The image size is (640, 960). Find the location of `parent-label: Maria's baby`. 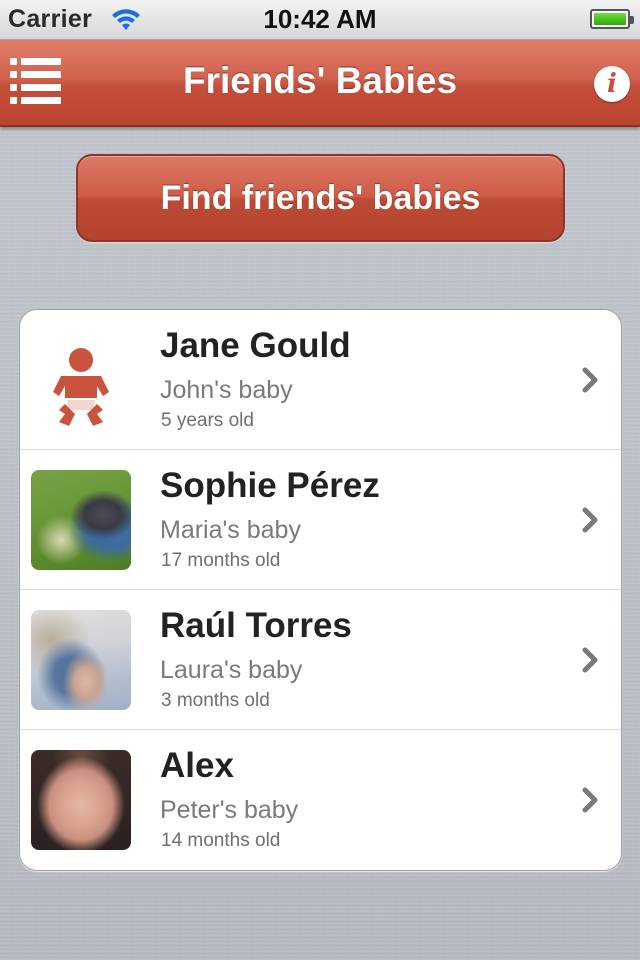

parent-label: Maria's baby is located at coordinates (230, 530).